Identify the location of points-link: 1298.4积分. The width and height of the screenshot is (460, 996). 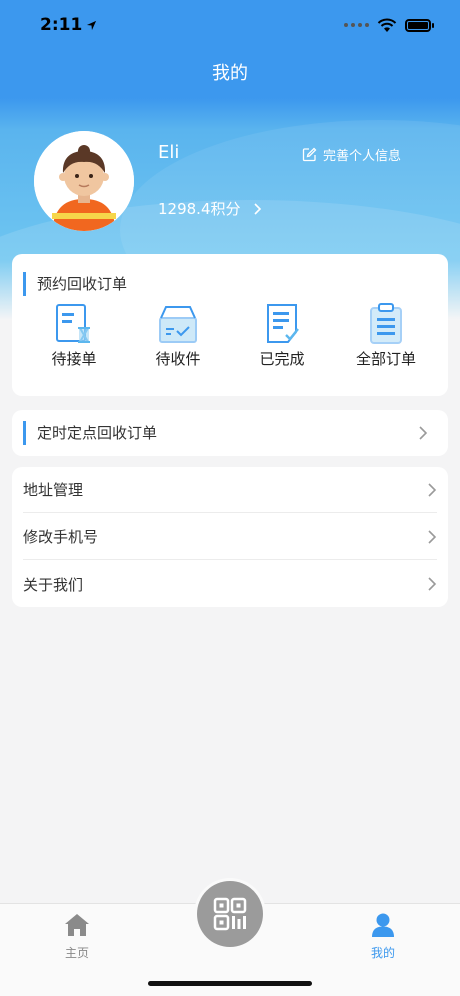
(210, 208).